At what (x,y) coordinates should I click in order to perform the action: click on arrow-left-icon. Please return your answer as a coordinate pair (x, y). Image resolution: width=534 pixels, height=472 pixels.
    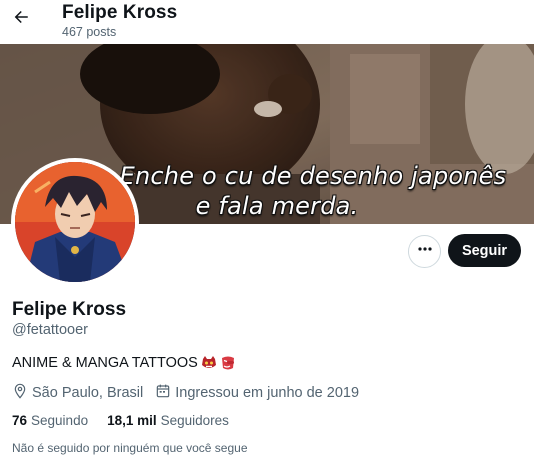
    Looking at the image, I should click on (21, 19).